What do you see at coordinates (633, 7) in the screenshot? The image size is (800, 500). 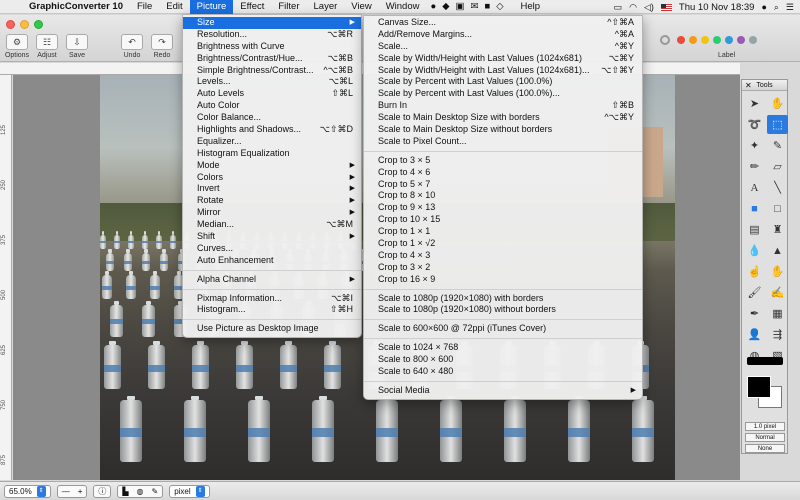 I see `wifi-icon: ◠` at bounding box center [633, 7].